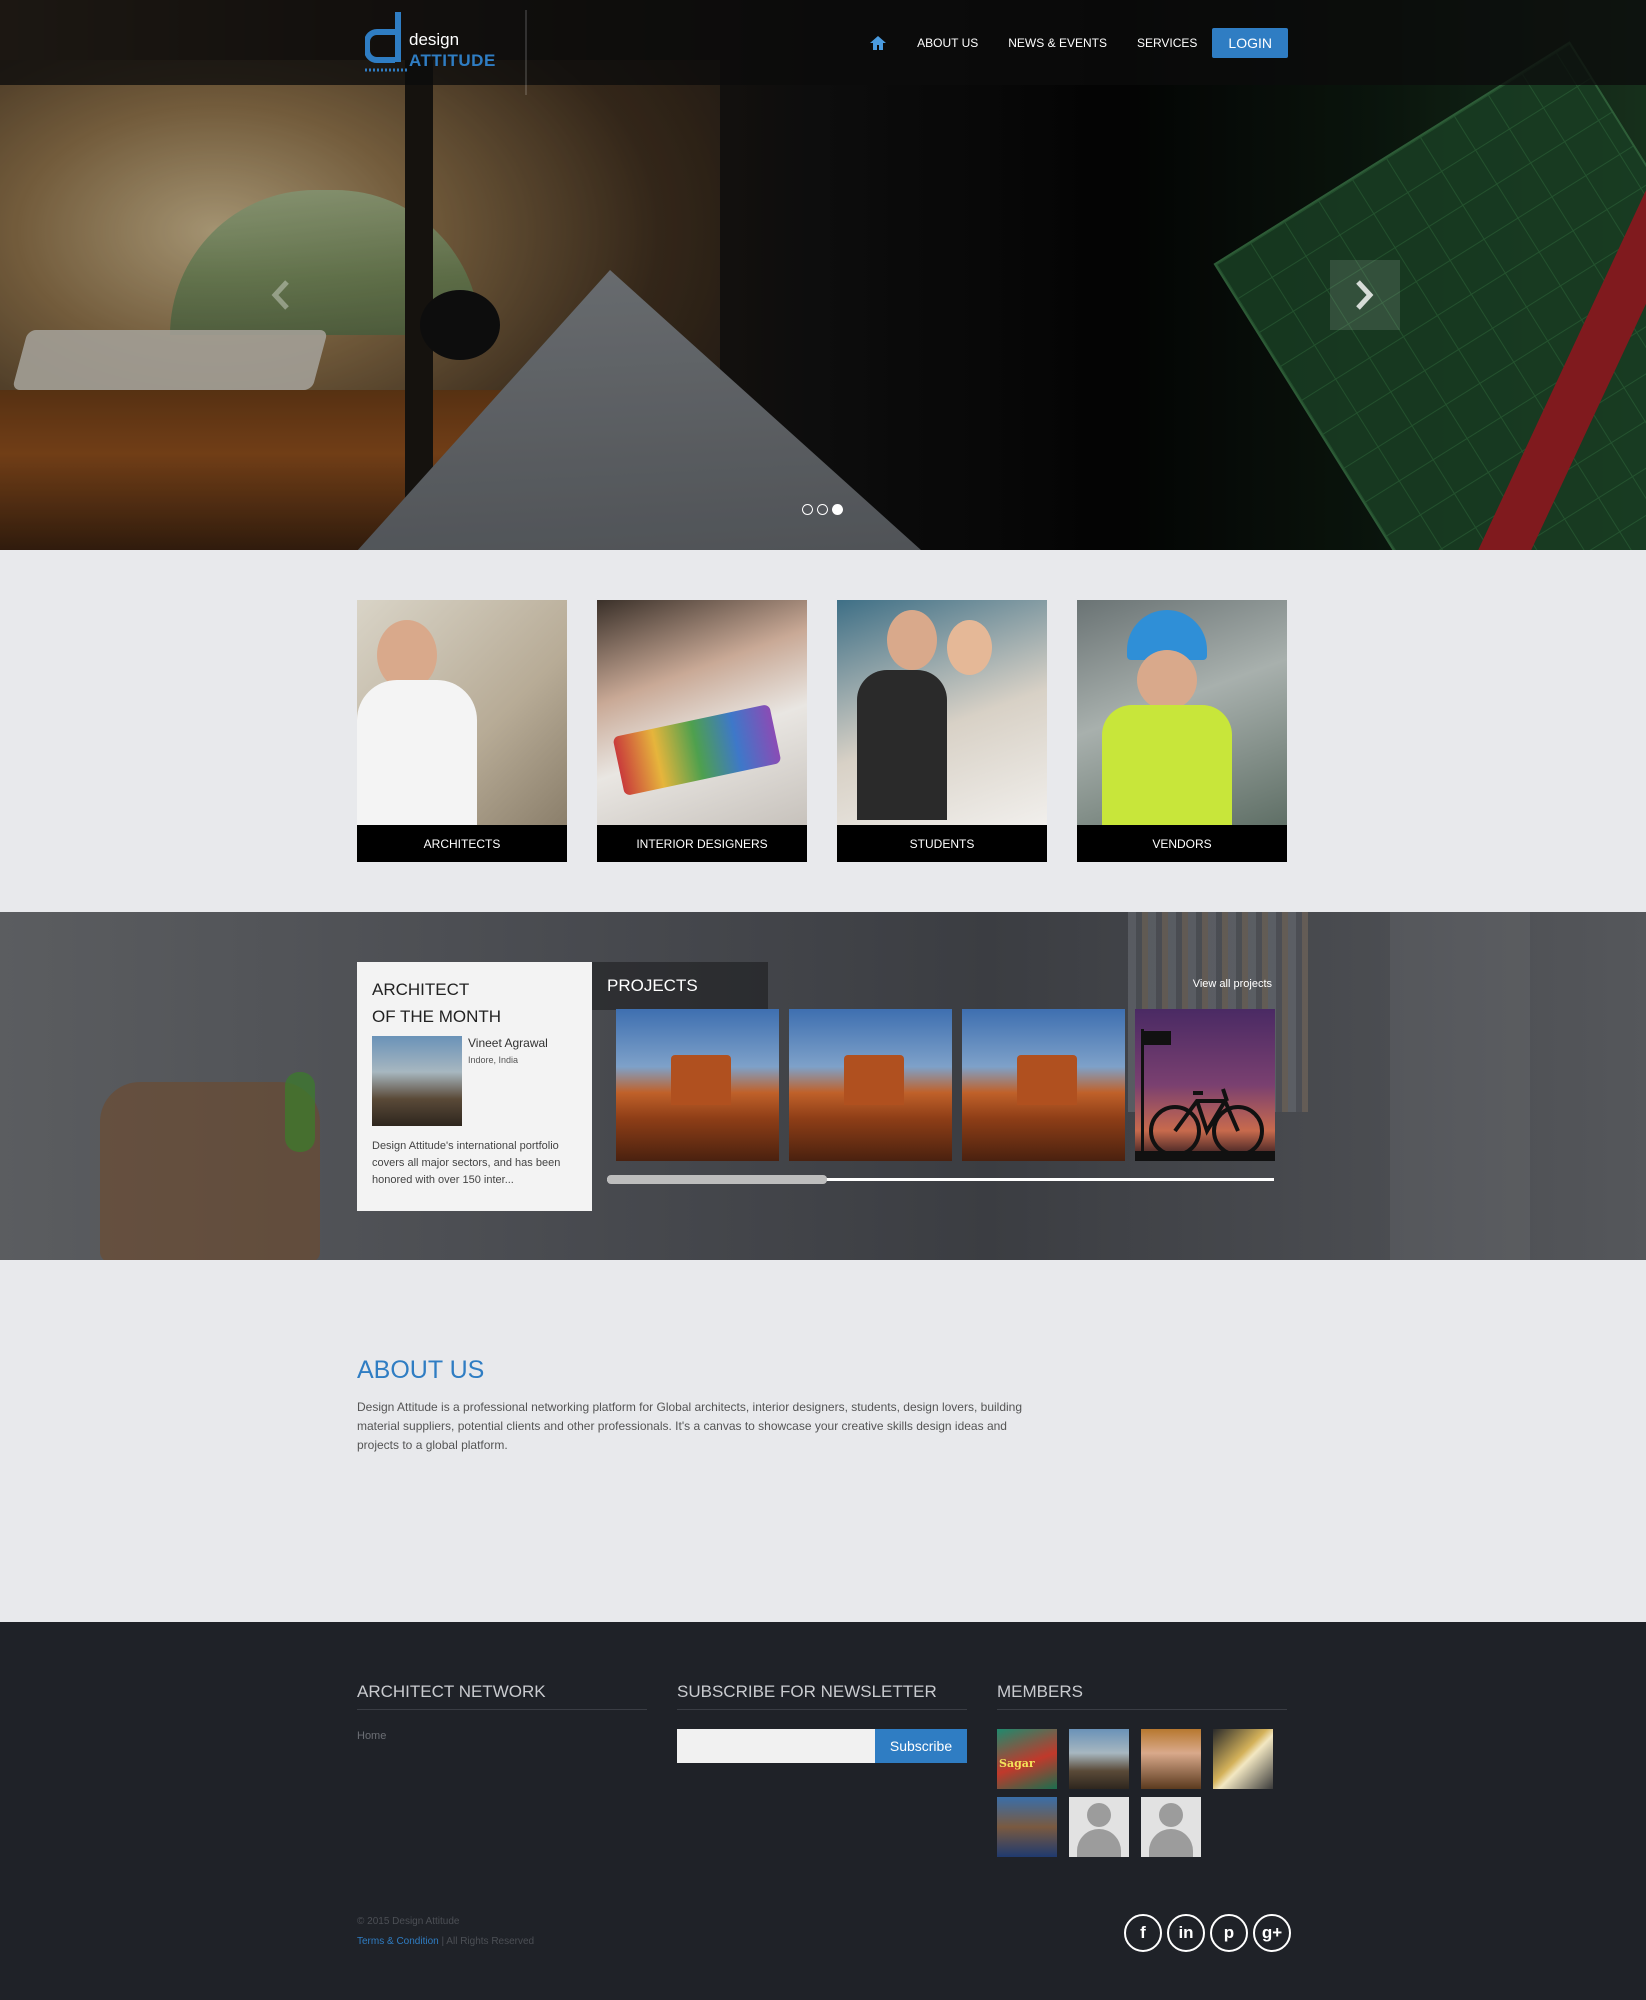 This screenshot has width=1646, height=2000. I want to click on aotm-heading: ARCHITECT OF THE MONTH, so click(437, 1003).